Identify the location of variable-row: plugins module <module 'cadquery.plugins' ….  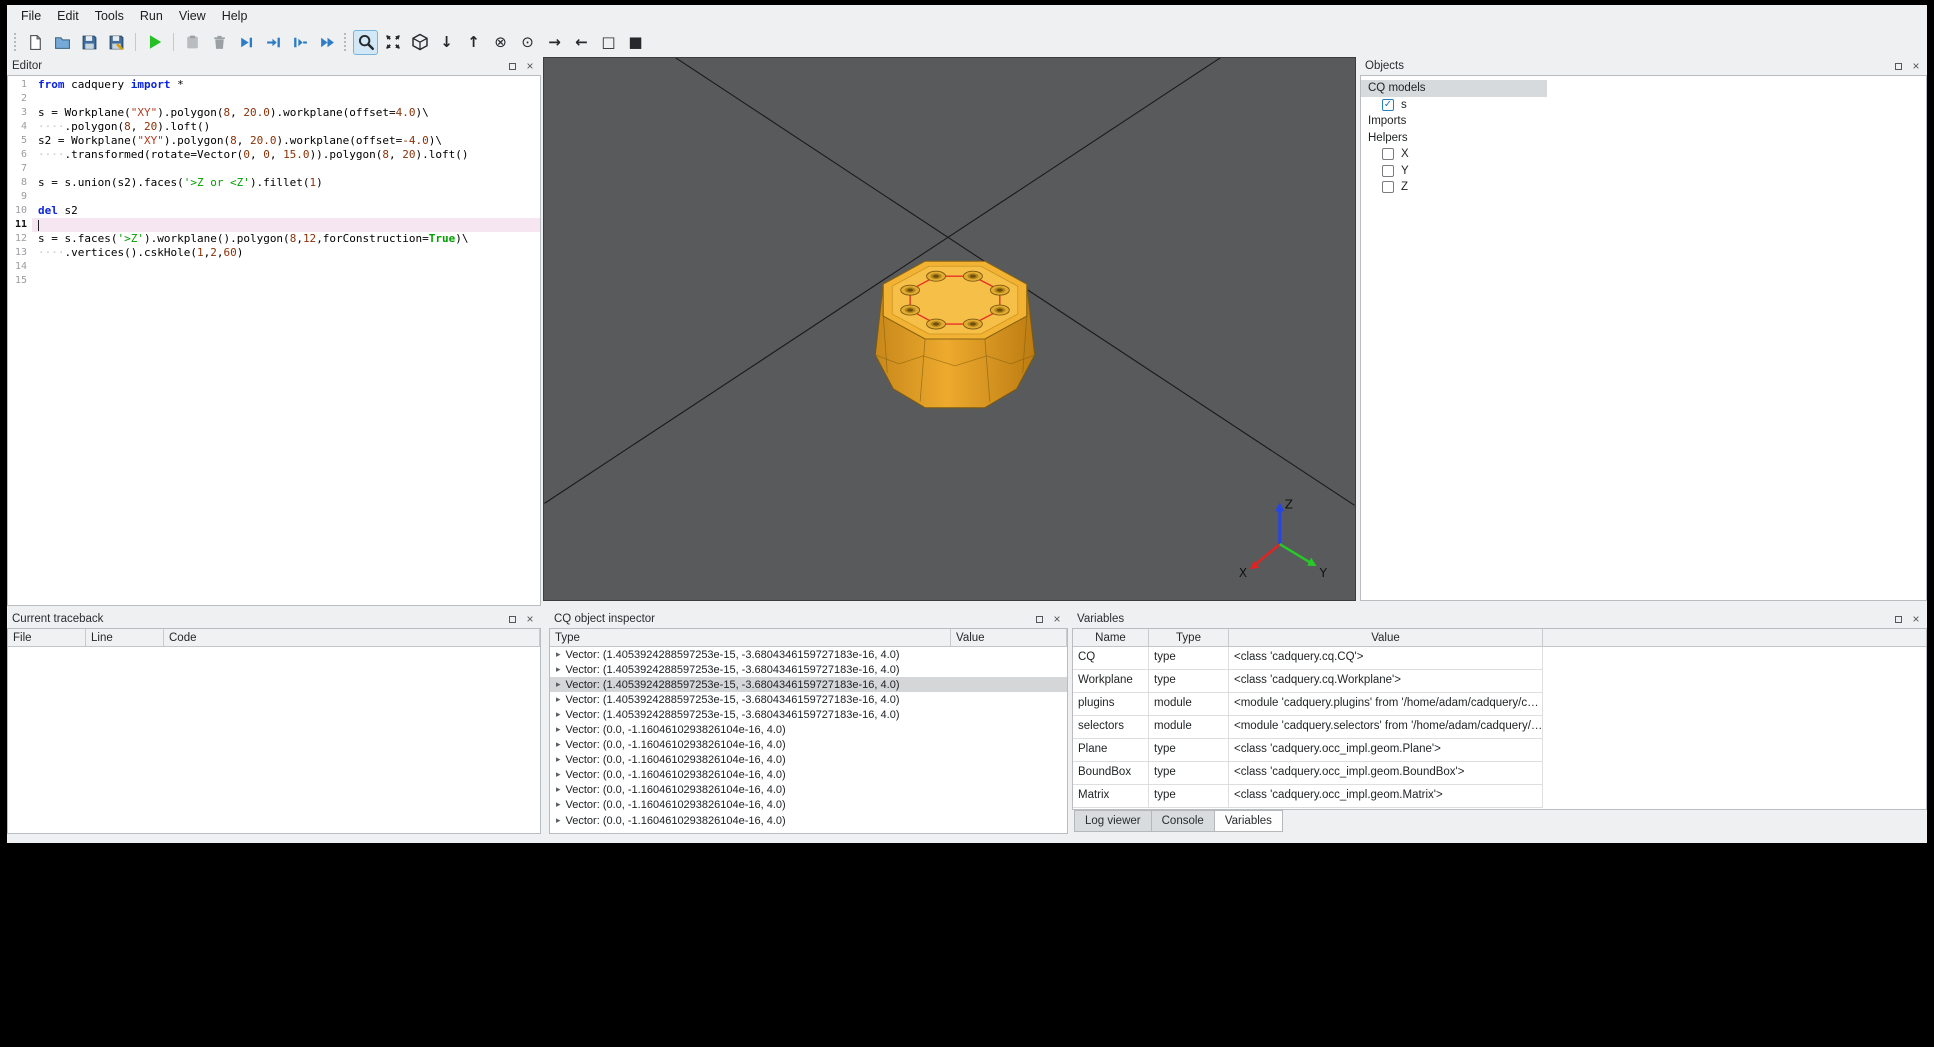
(1308, 704).